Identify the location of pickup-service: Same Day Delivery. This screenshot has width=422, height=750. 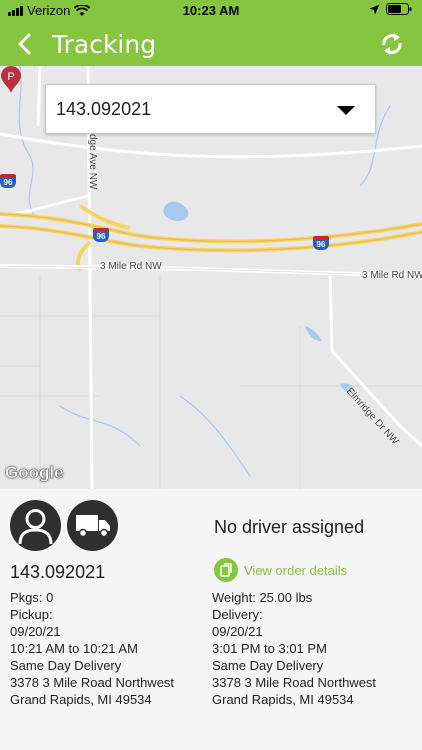
(66, 665).